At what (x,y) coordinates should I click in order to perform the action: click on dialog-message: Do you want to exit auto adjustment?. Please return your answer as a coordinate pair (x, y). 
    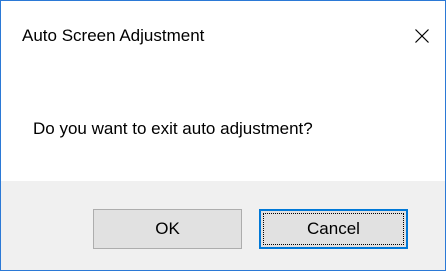
    Looking at the image, I should click on (173, 128).